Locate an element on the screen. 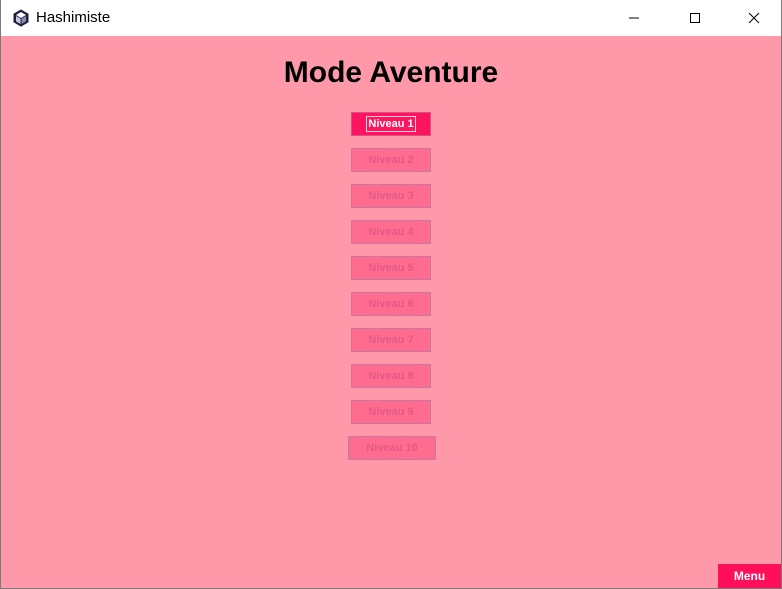 This screenshot has height=589, width=782. level-2-button: Niveau 2 is located at coordinates (391, 160).